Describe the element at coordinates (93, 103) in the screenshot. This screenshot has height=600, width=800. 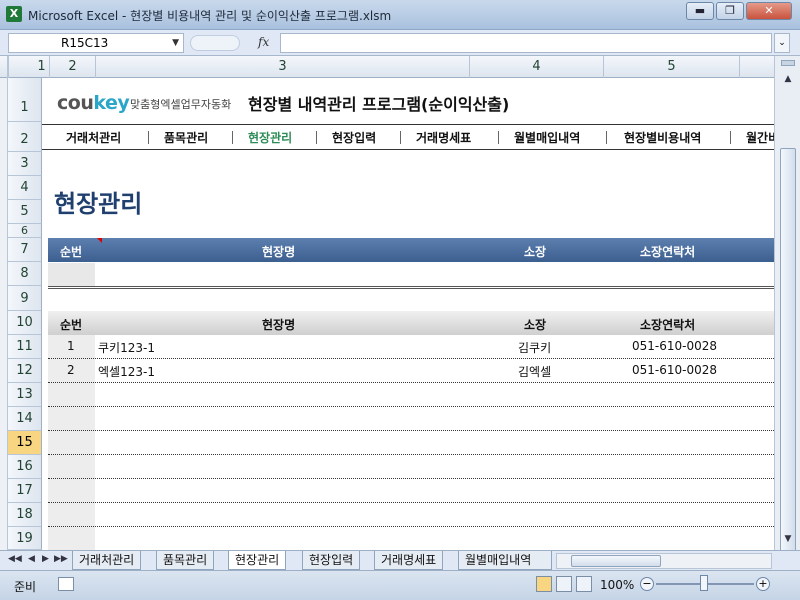
I see `coukey-logo: coukey` at that location.